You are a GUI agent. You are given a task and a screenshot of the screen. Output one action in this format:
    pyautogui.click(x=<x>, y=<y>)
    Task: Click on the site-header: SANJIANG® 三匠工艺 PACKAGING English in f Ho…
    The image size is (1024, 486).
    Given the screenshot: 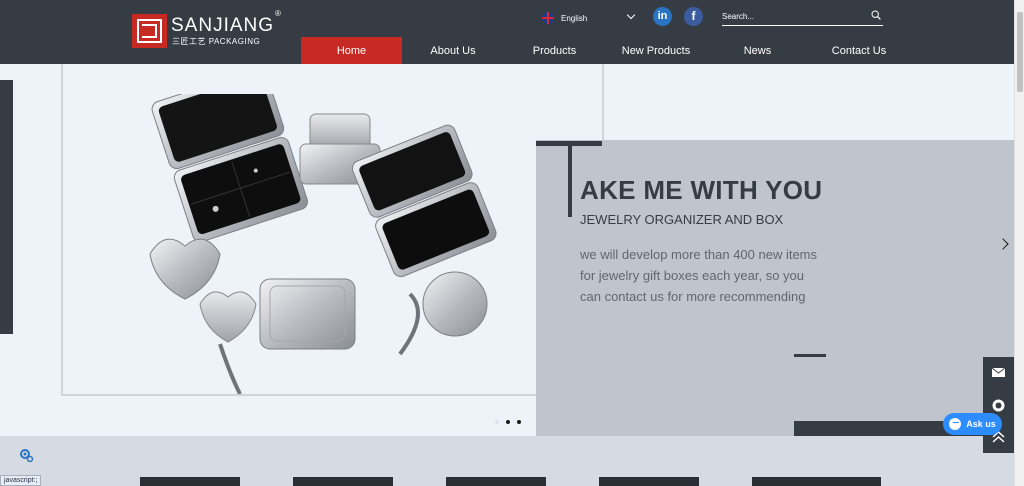 What is the action you would take?
    pyautogui.click(x=507, y=32)
    